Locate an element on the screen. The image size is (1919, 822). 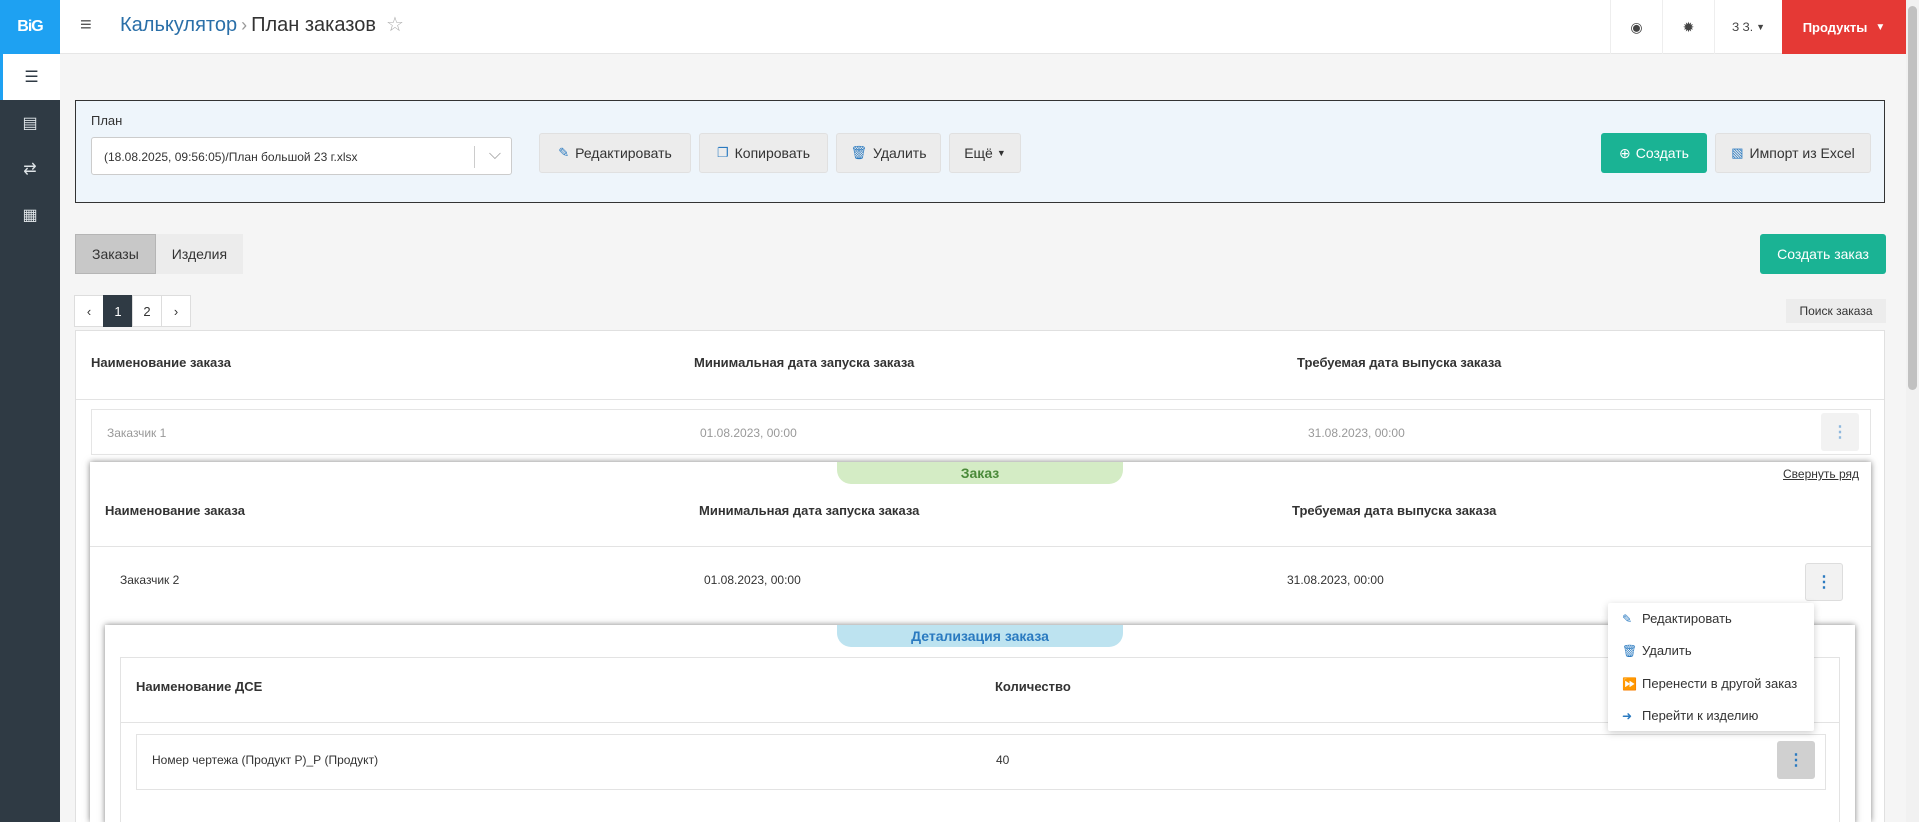
delete-plan-label: Удалить is located at coordinates (900, 153).